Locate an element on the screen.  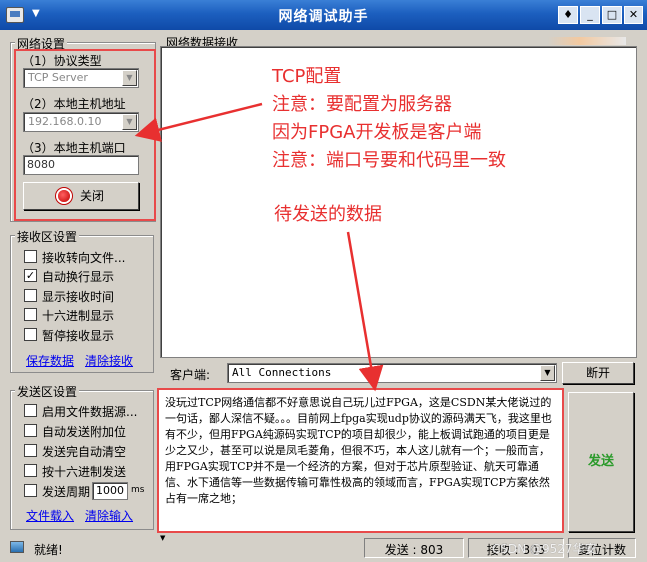
local-host-select: 192.168.0.10 ▼ is located at coordinates (81, 122).